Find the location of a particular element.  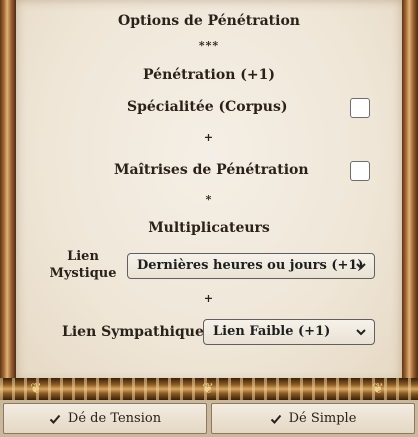

ornament-flourish-center: ❦ is located at coordinates (208, 389).